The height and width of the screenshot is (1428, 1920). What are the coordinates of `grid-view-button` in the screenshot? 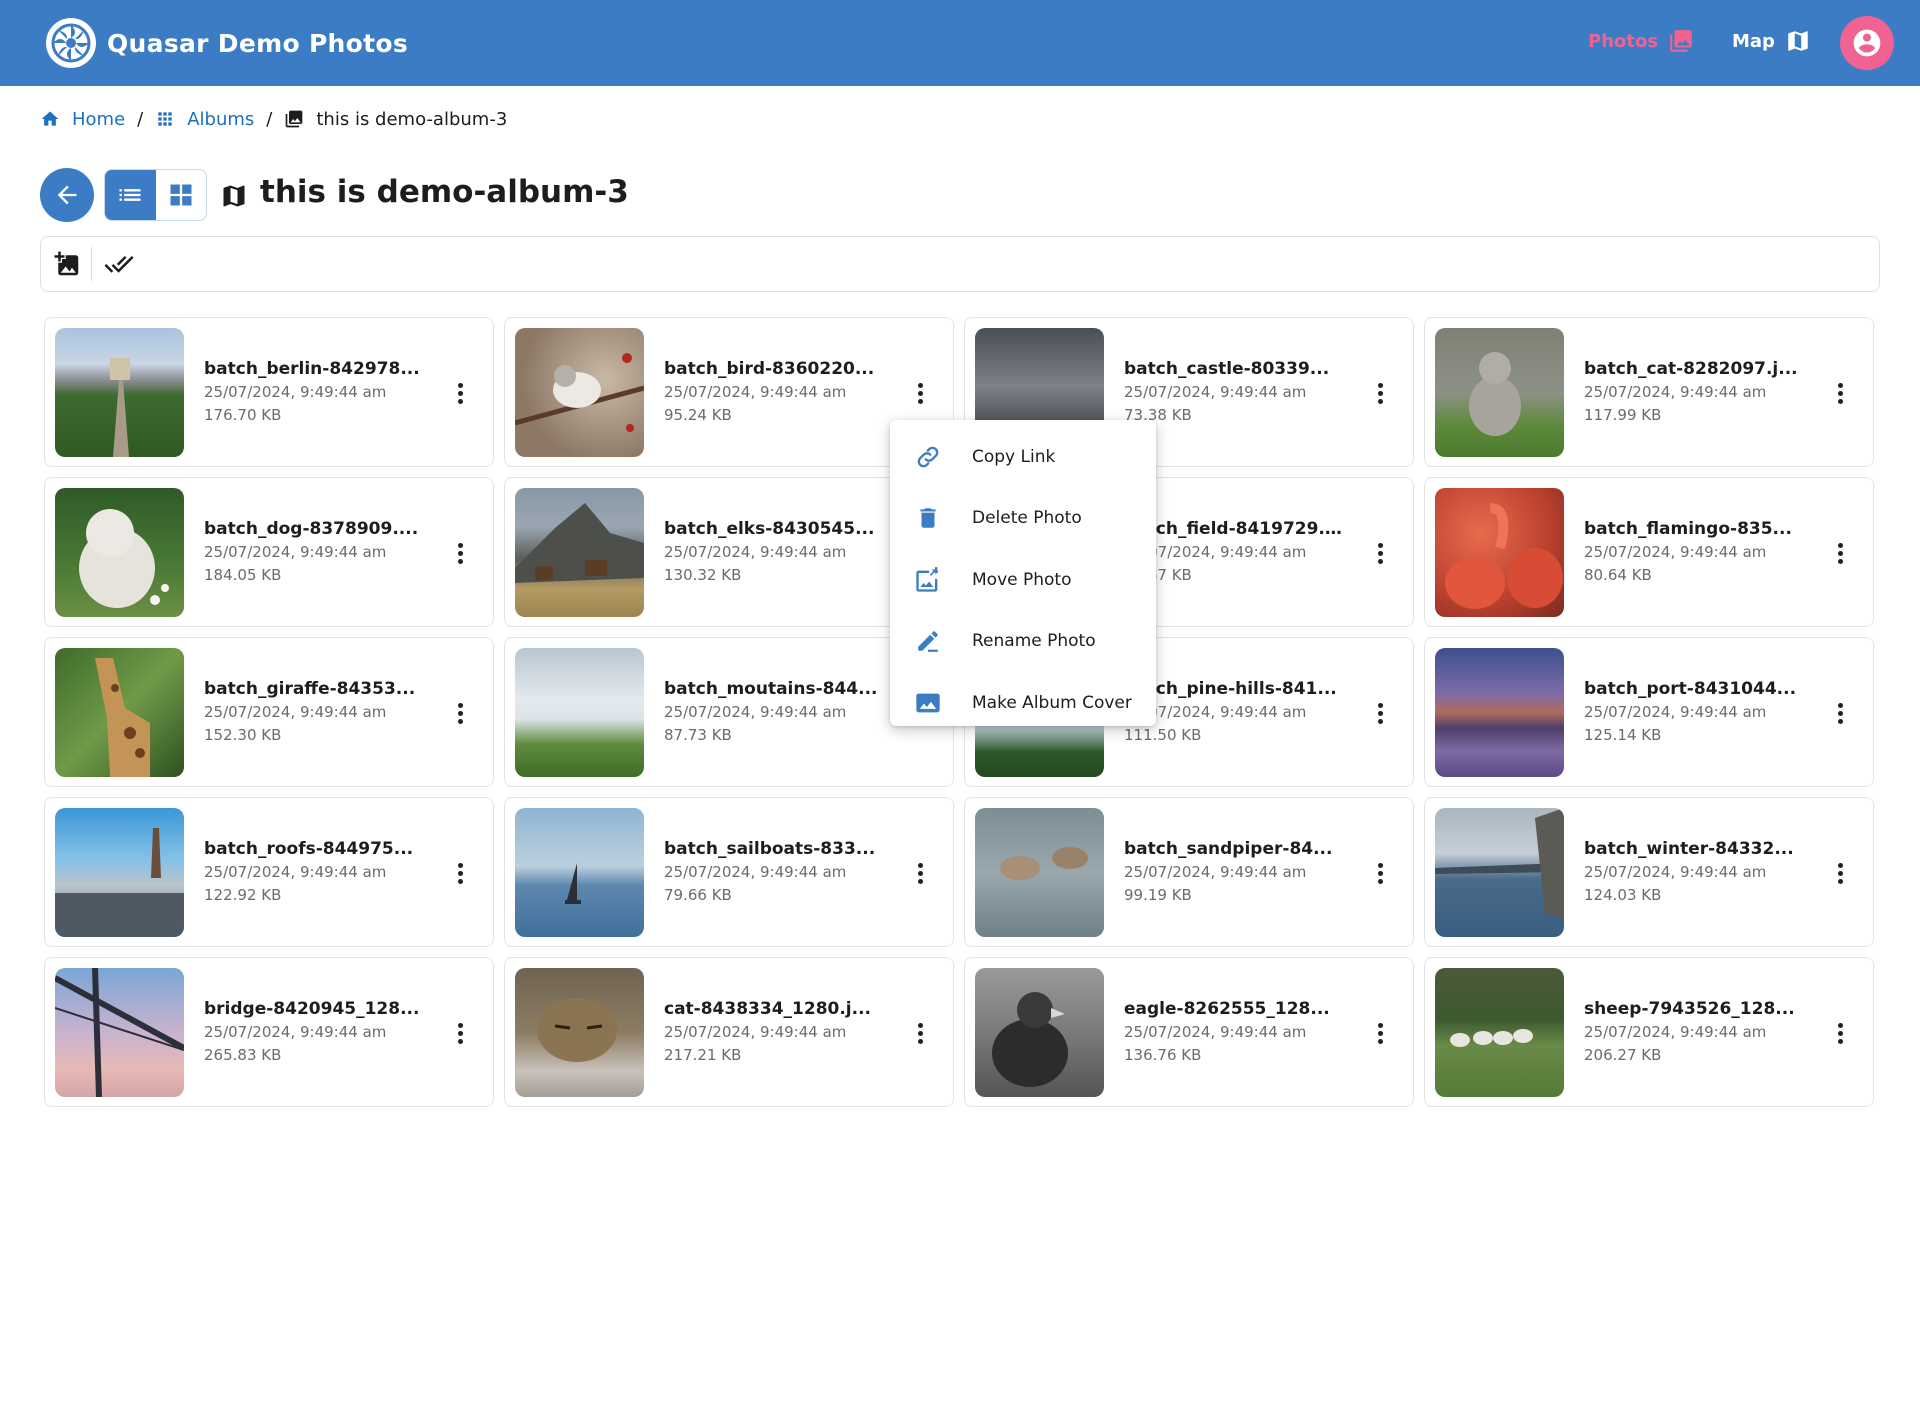 It's located at (181, 195).